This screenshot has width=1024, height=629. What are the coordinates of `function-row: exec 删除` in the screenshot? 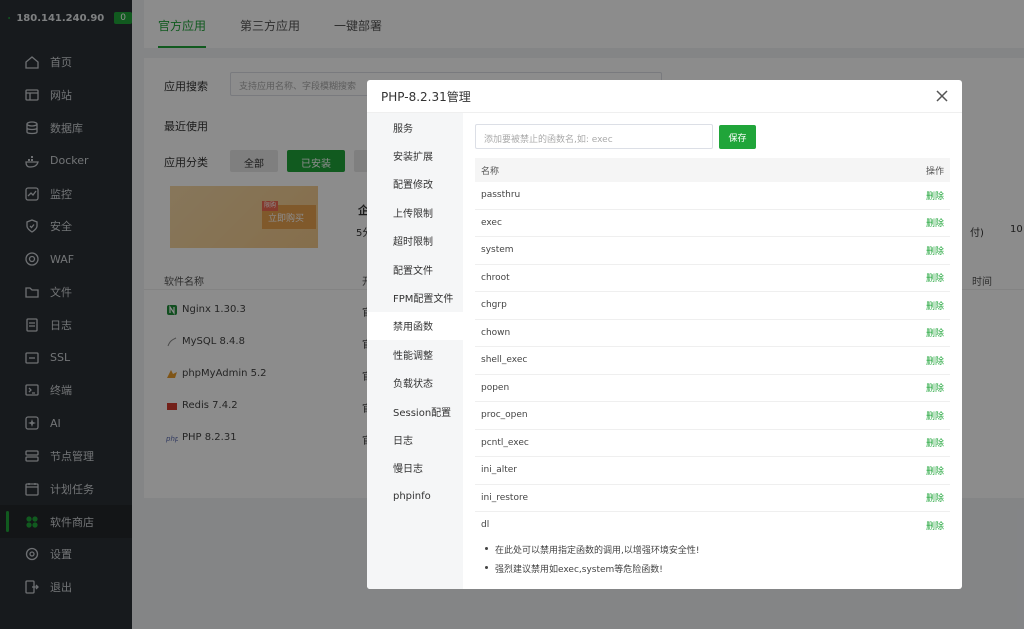 It's located at (712, 223).